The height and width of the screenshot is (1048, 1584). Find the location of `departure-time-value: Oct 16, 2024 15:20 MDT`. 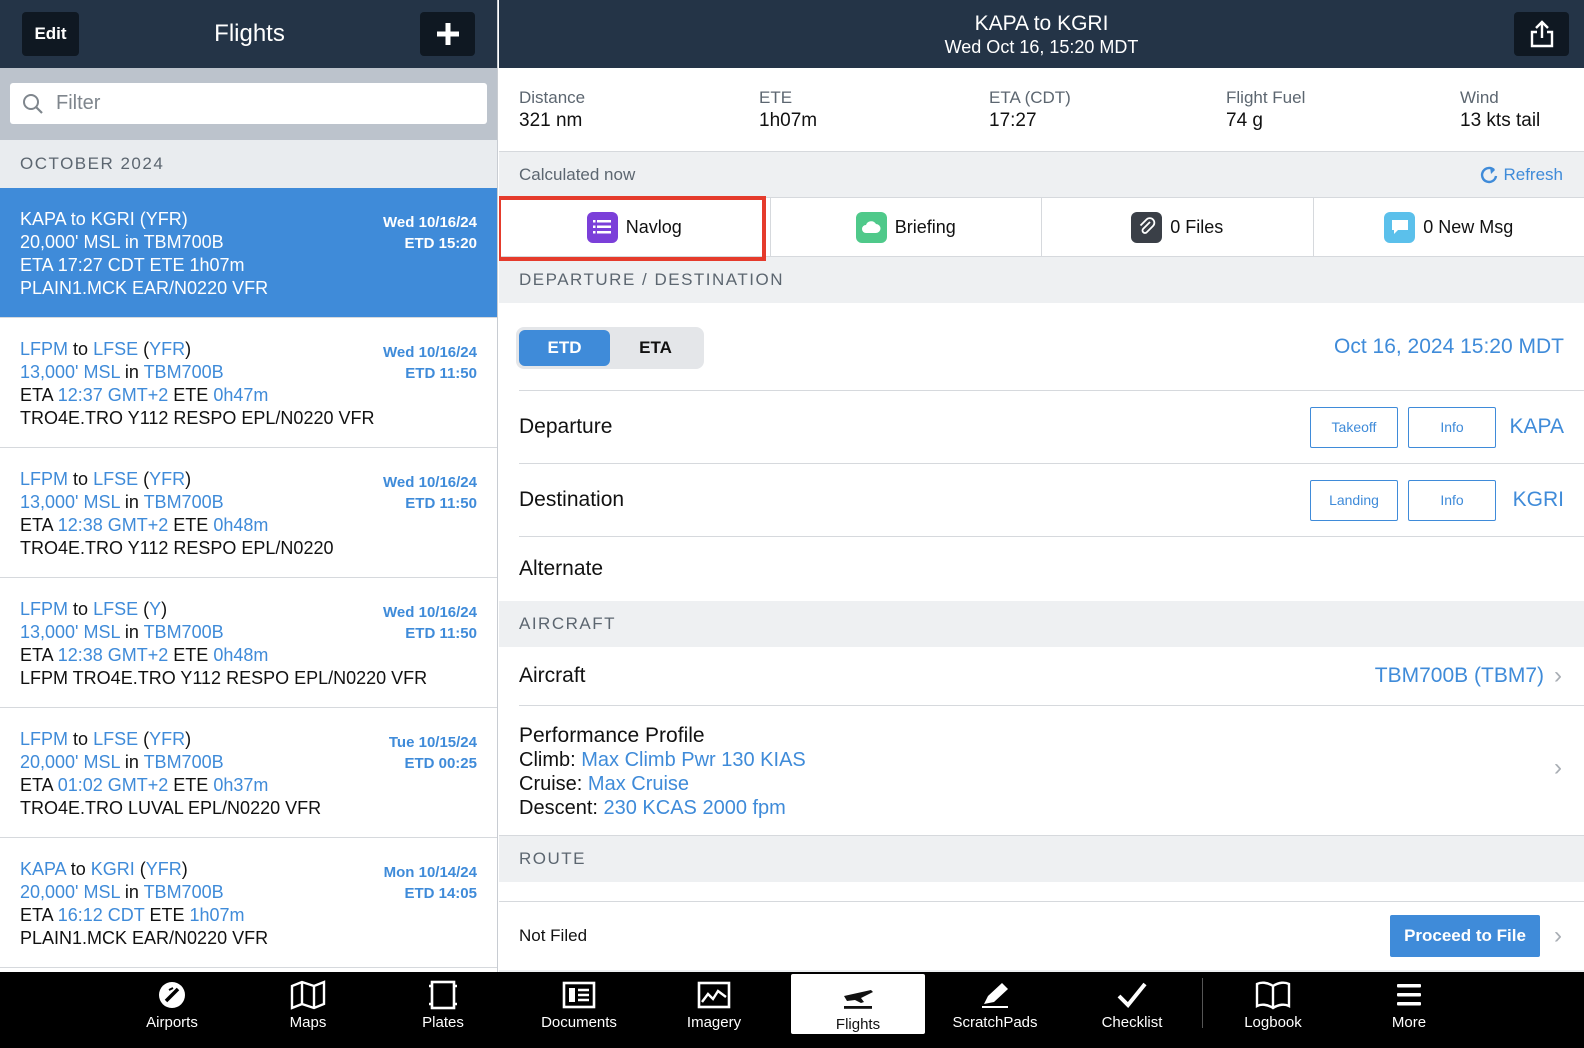

departure-time-value: Oct 16, 2024 15:20 MDT is located at coordinates (1449, 347).